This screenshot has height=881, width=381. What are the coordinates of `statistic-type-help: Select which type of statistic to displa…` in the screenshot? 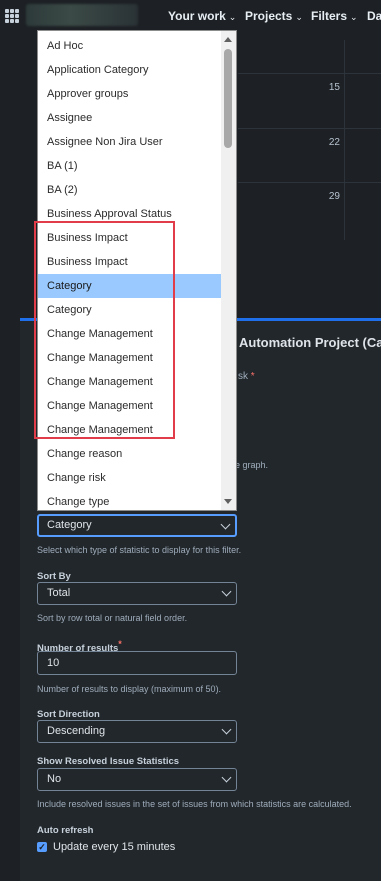 It's located at (139, 550).